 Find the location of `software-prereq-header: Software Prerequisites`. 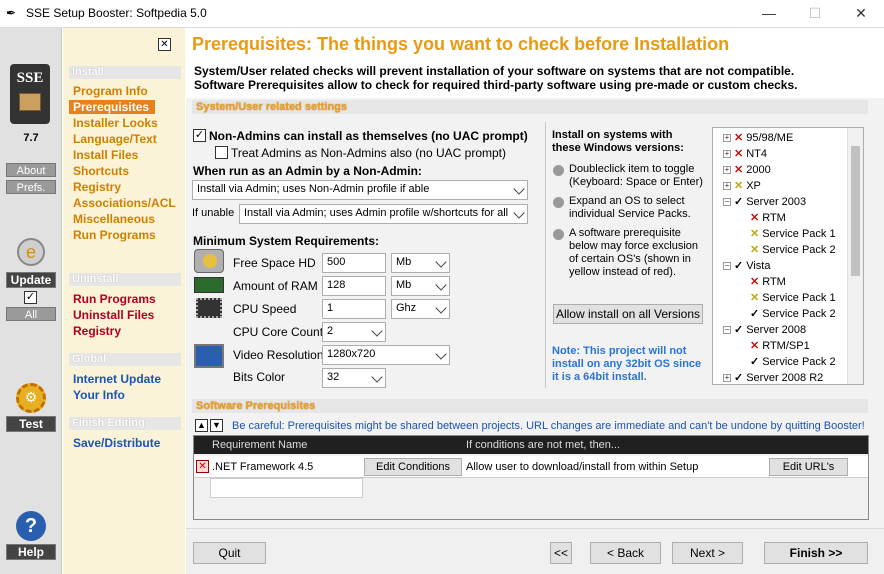

software-prereq-header: Software Prerequisites is located at coordinates (530, 406).